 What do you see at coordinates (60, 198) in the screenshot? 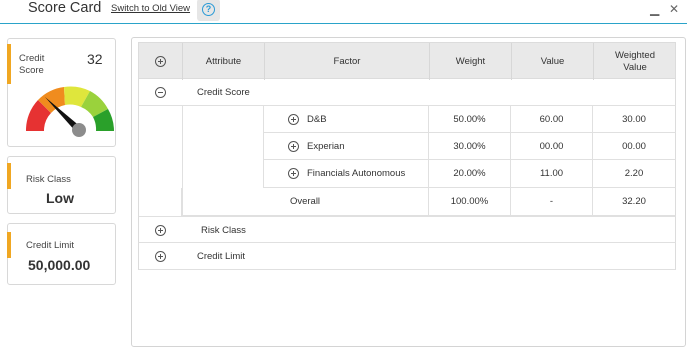
I see `risk-class-value: Low` at bounding box center [60, 198].